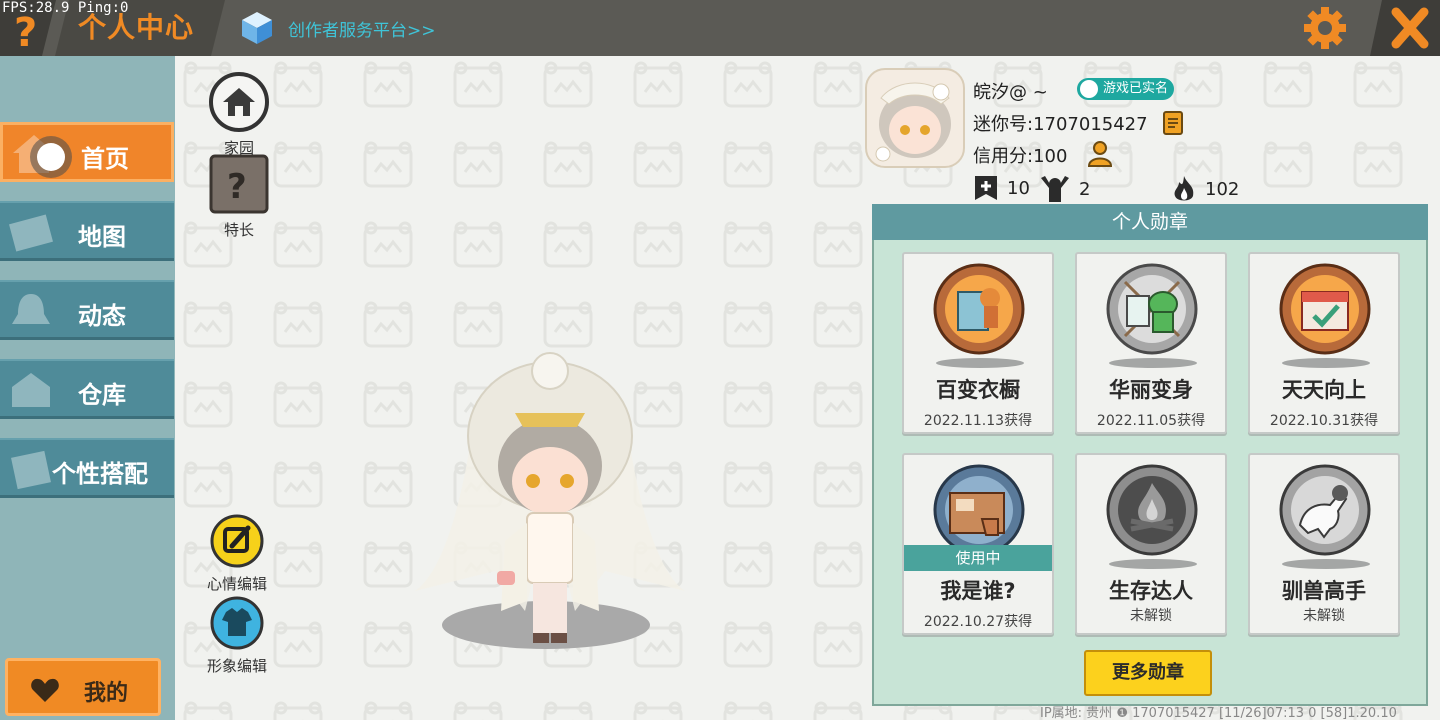  What do you see at coordinates (1222, 189) in the screenshot?
I see `heat-count: 102` at bounding box center [1222, 189].